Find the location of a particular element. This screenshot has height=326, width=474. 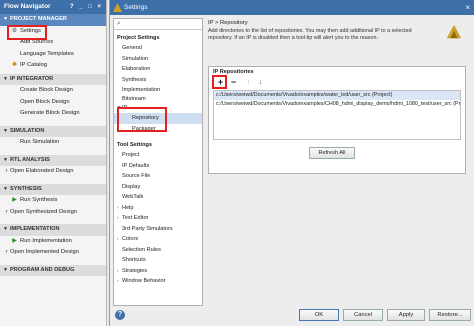

nav-item-open-synthesized-design: › Open Synthesized Design is located at coordinates (53, 213).